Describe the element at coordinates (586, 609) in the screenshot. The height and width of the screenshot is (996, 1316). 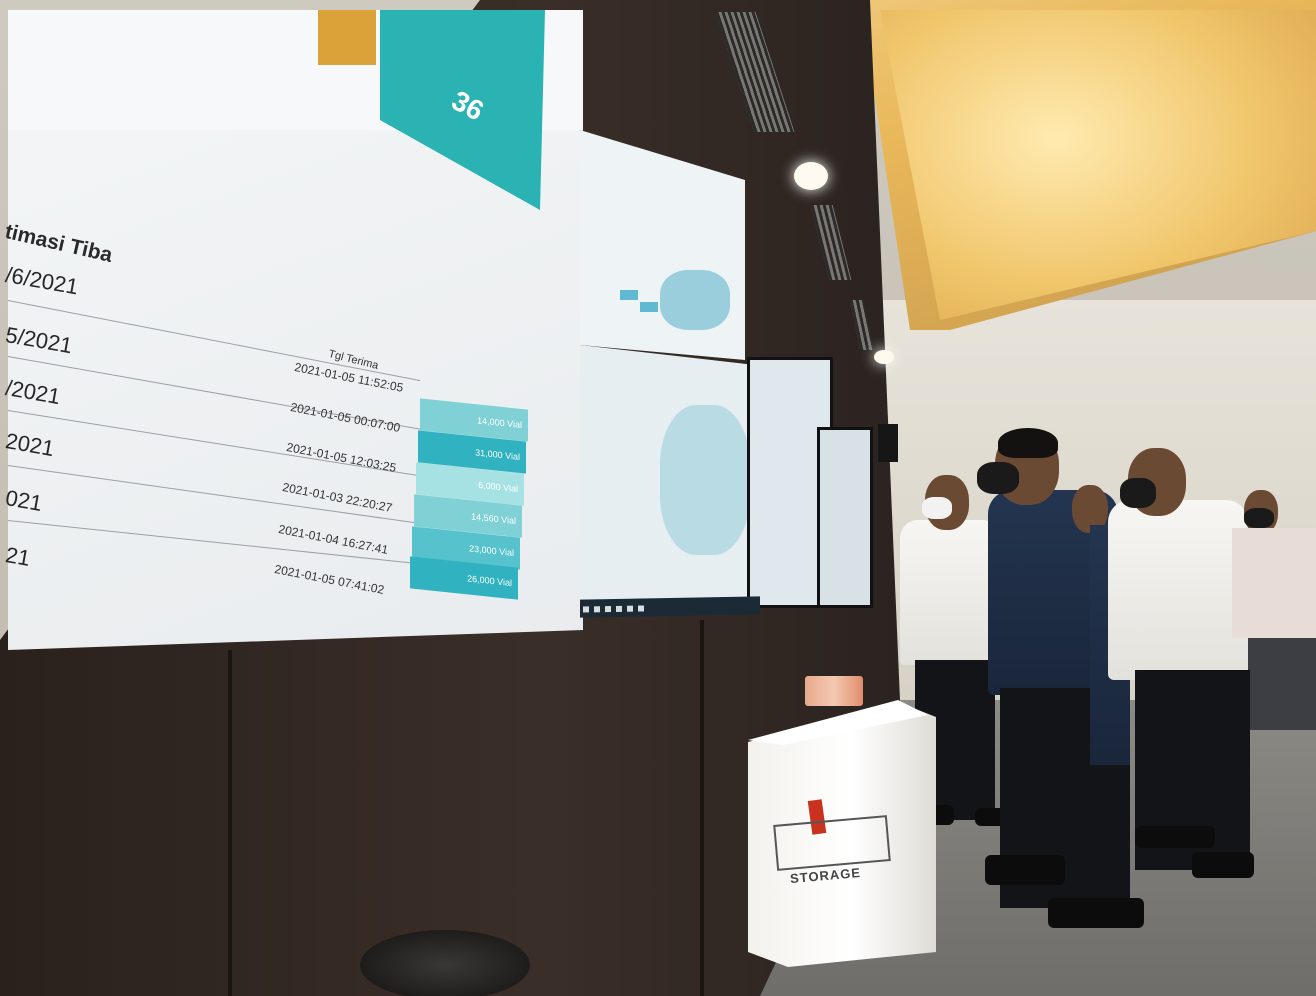
I see `start-icon` at that location.